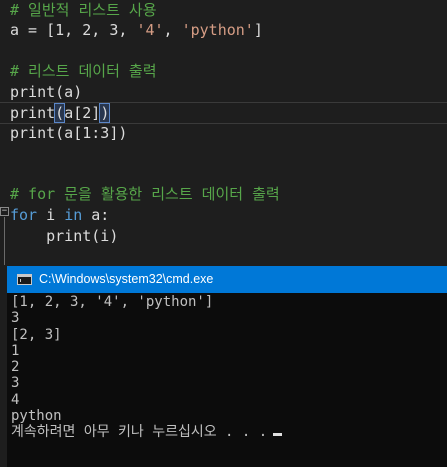 The image size is (447, 467). I want to click on code-line-2: a = [1, 2, 3, '4', 'python'], so click(136, 30).